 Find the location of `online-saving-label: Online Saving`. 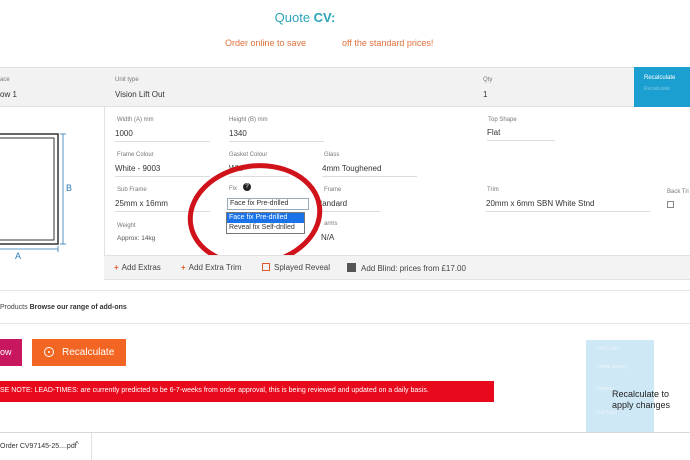

online-saving-label: Online Saving is located at coordinates (612, 367).